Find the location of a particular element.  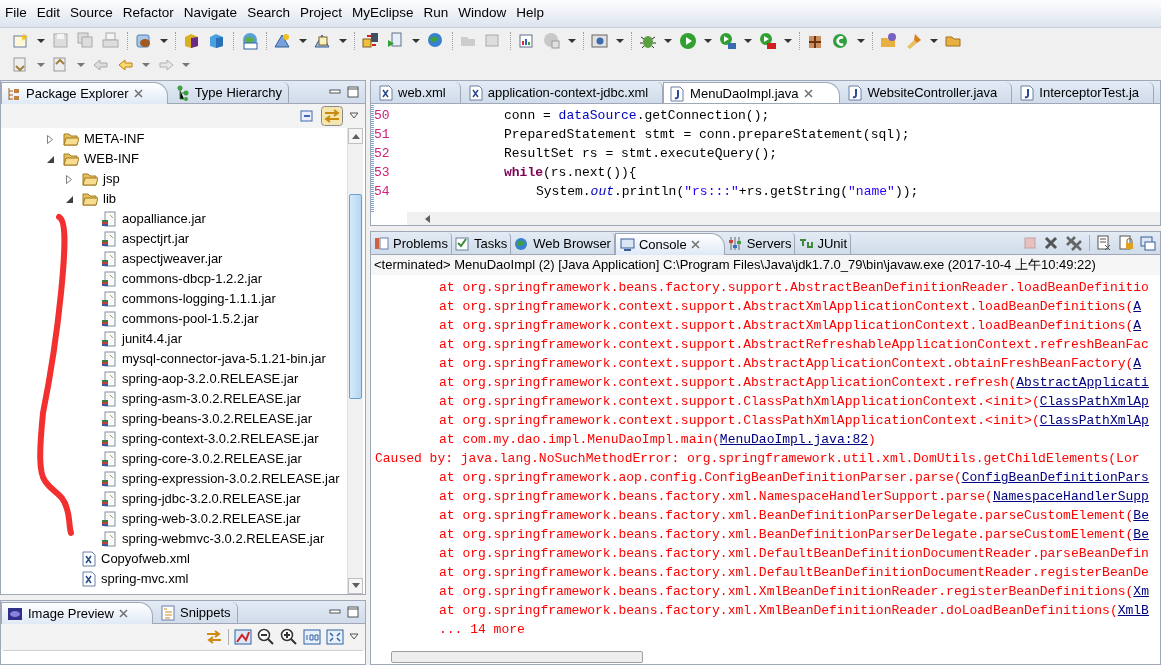

editor-tab: WebsiteController.java is located at coordinates (926, 92).